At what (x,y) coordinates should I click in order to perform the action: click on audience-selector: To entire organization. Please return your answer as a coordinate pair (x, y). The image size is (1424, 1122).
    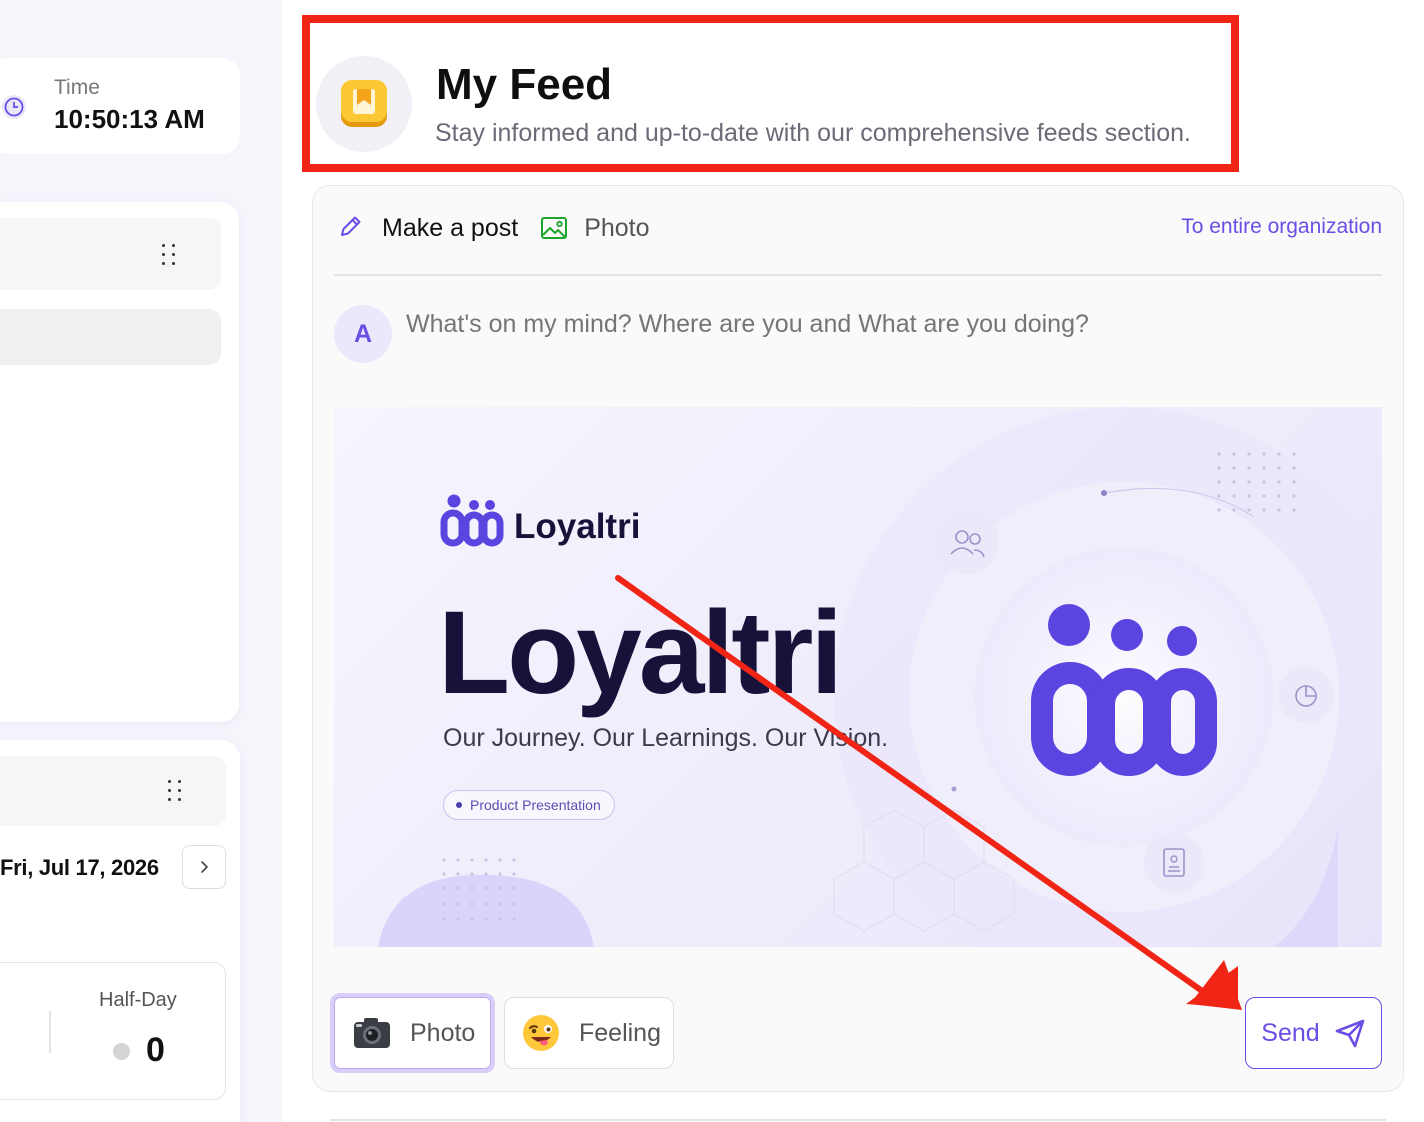
    Looking at the image, I should click on (1281, 227).